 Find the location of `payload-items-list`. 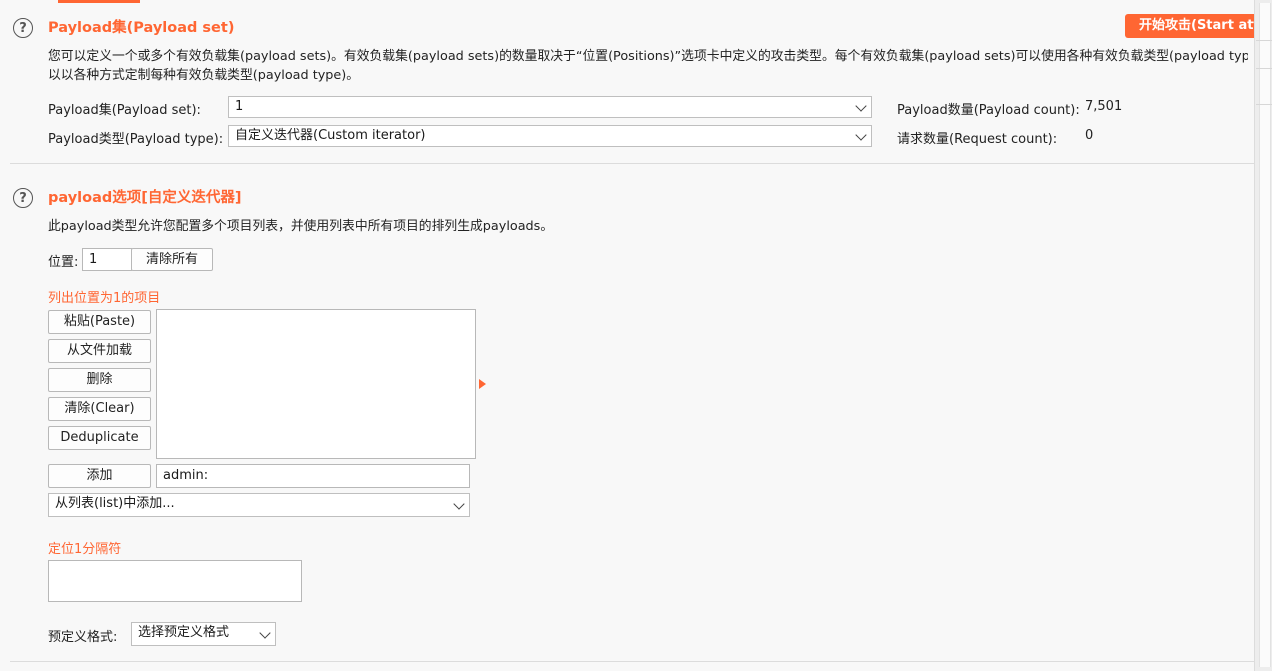

payload-items-list is located at coordinates (316, 384).